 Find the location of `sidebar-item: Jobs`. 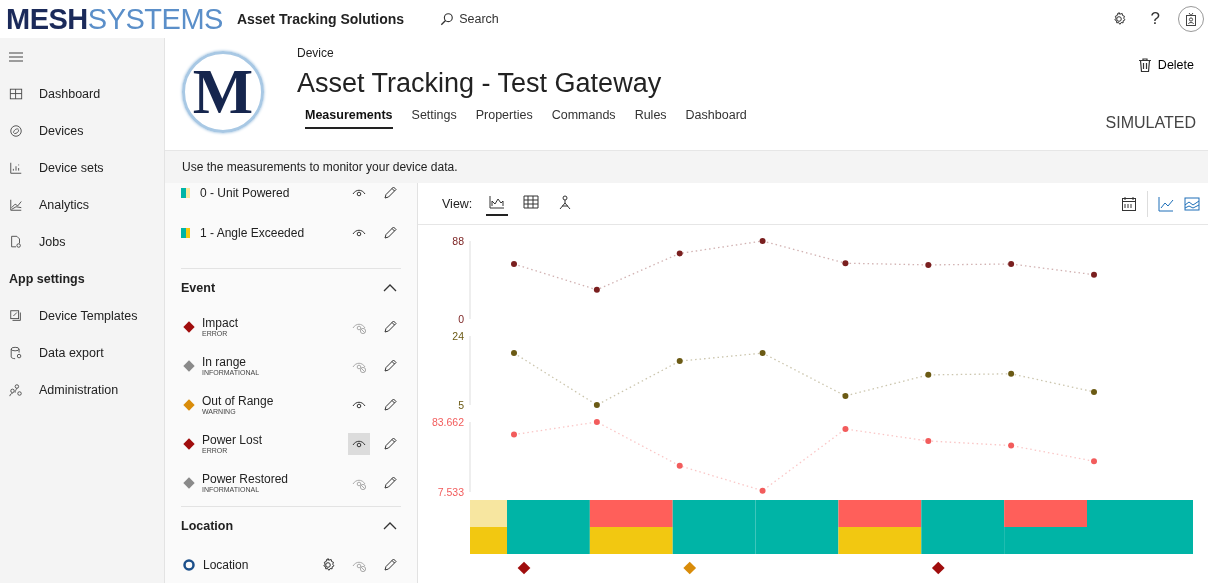

sidebar-item: Jobs is located at coordinates (82, 241).